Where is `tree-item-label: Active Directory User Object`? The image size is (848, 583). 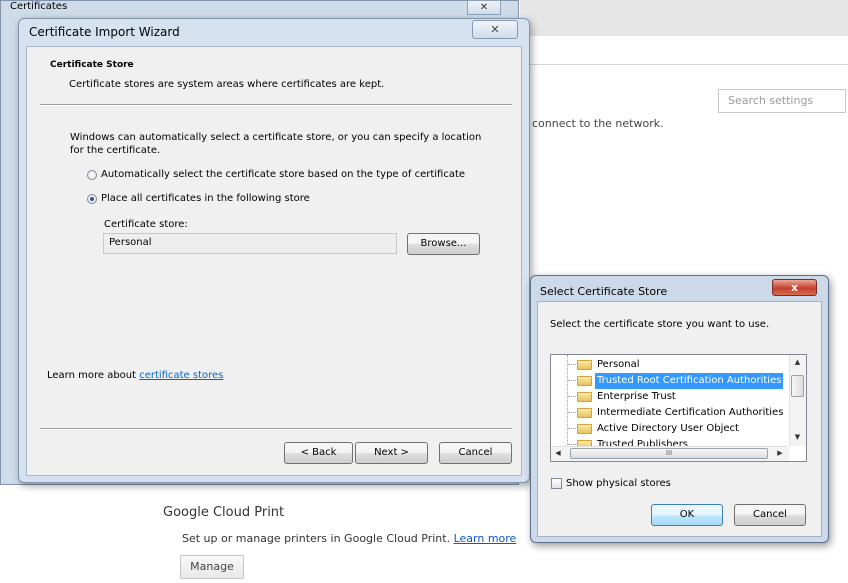
tree-item-label: Active Directory User Object is located at coordinates (668, 428).